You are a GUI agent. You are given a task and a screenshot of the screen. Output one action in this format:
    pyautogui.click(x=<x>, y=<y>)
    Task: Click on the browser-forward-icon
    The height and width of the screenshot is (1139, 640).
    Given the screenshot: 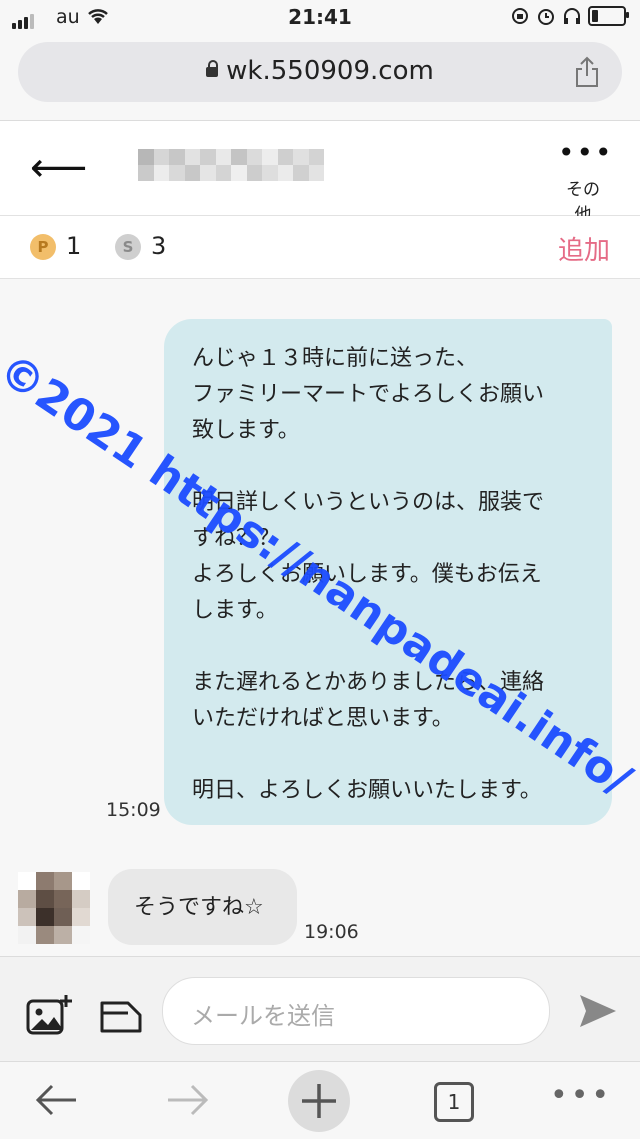 What is the action you would take?
    pyautogui.click(x=188, y=1100)
    